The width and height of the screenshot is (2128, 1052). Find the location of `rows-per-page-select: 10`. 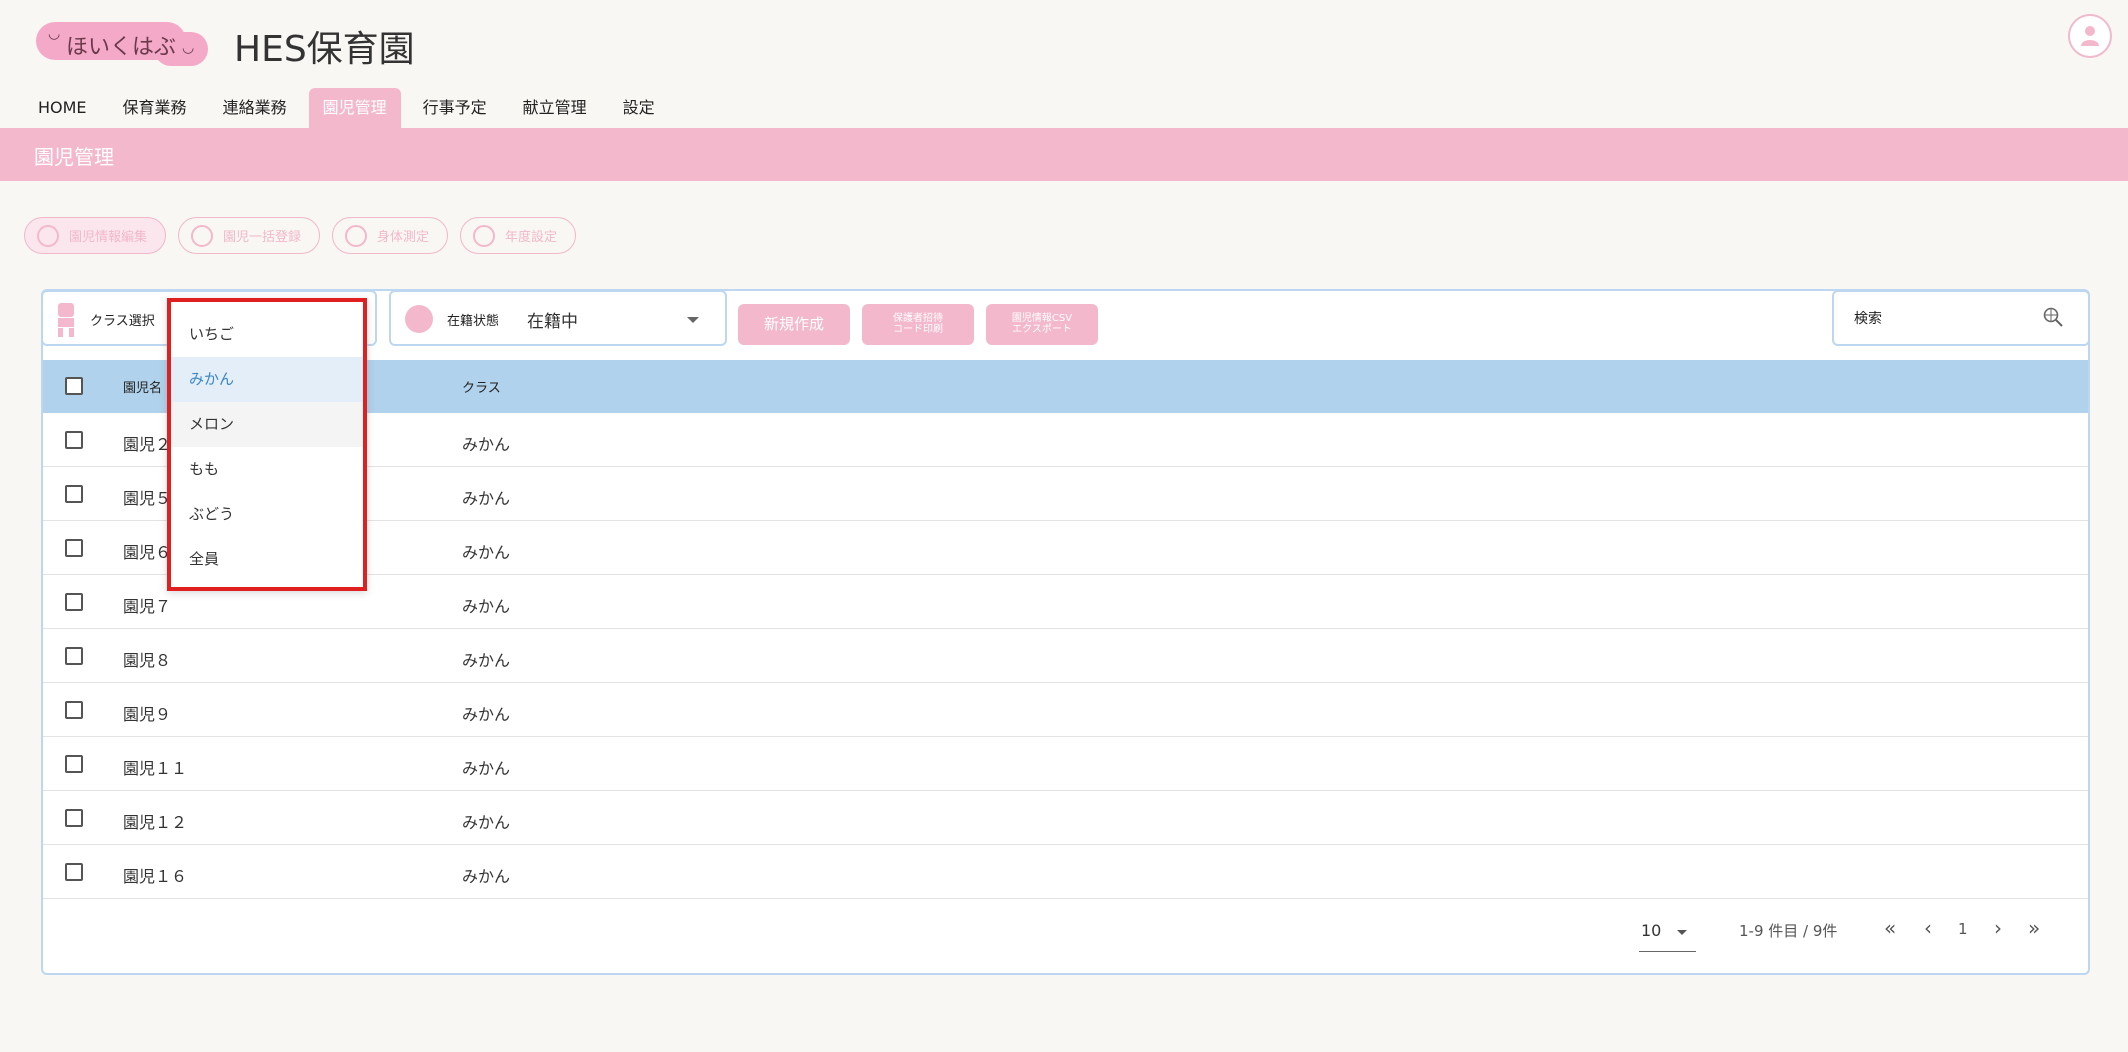

rows-per-page-select: 10 is located at coordinates (1667, 935).